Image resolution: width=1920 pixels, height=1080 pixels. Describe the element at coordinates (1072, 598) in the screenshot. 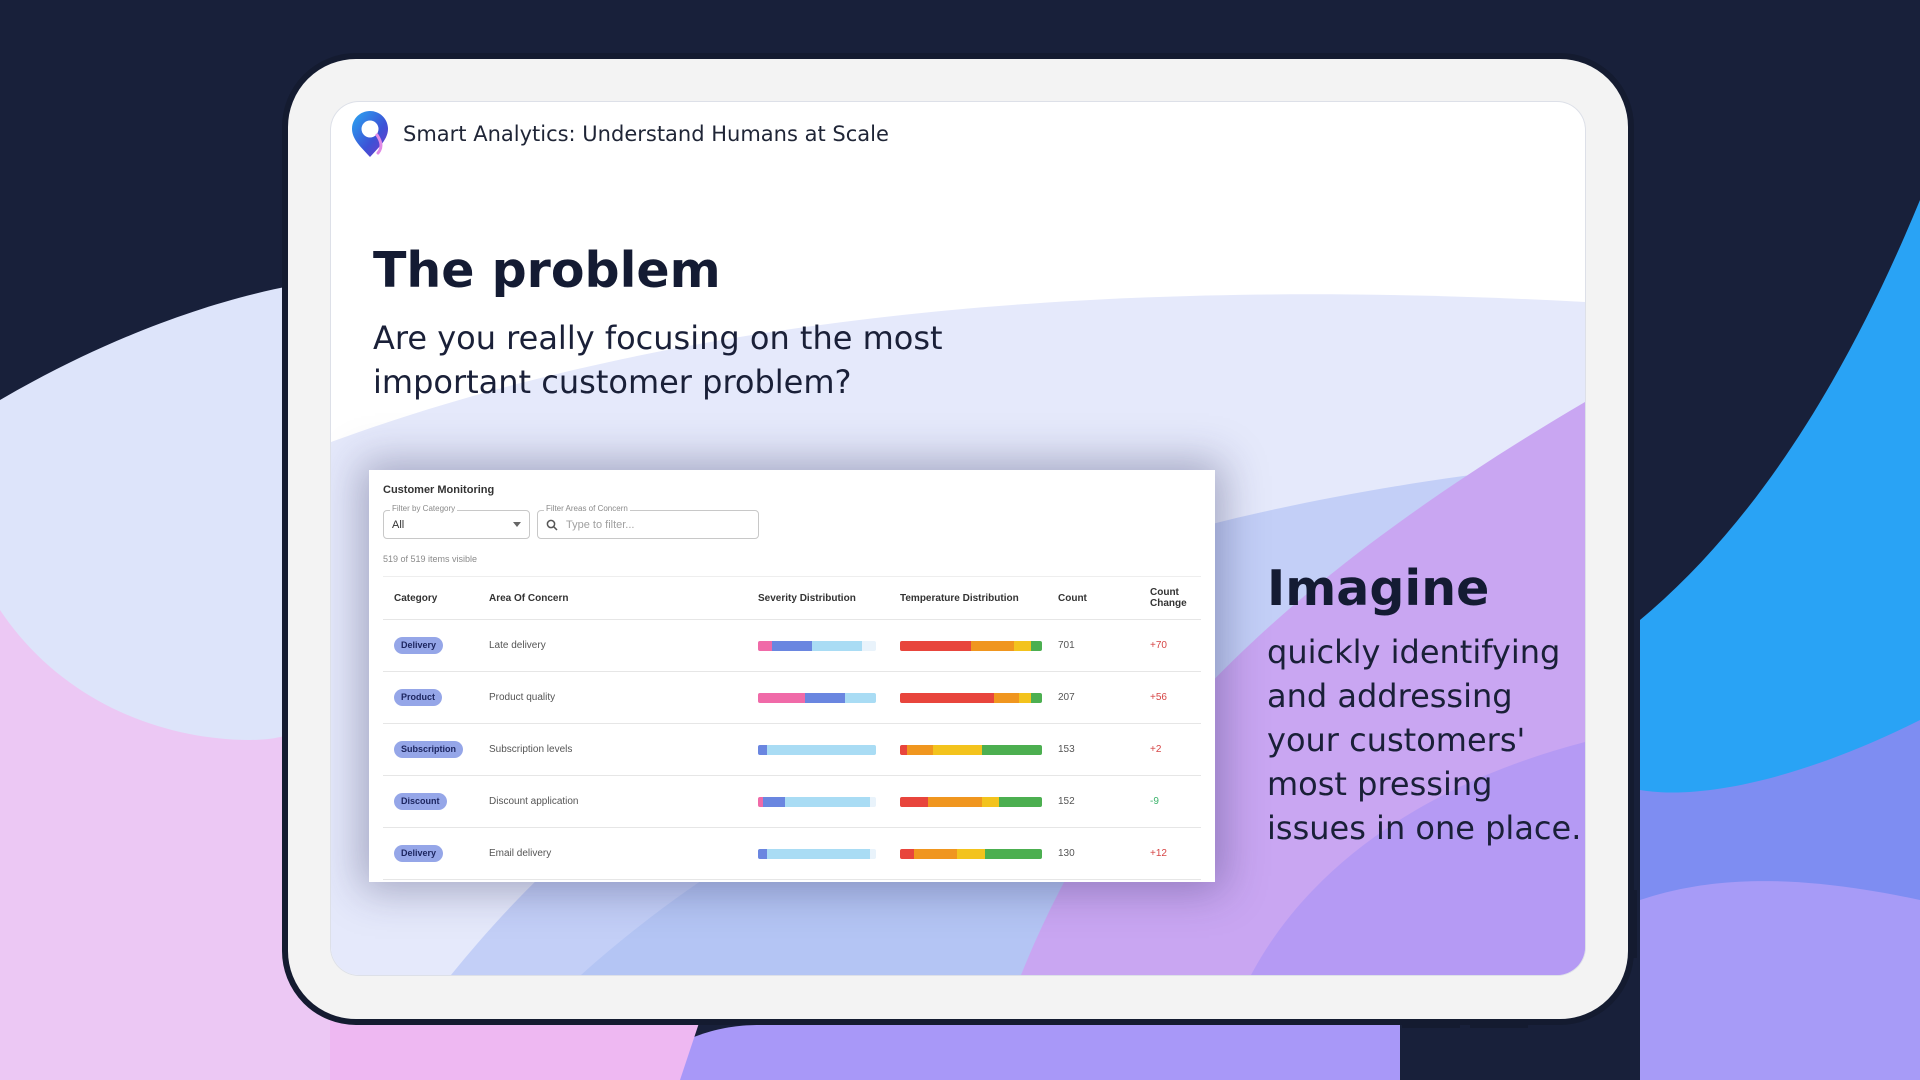

I see `column-header-count: Count` at that location.